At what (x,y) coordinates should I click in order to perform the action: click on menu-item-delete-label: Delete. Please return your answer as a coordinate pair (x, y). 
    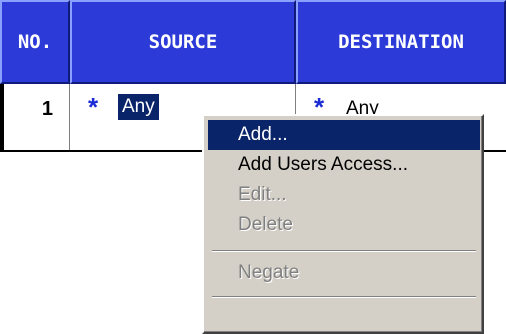
    Looking at the image, I should click on (265, 224).